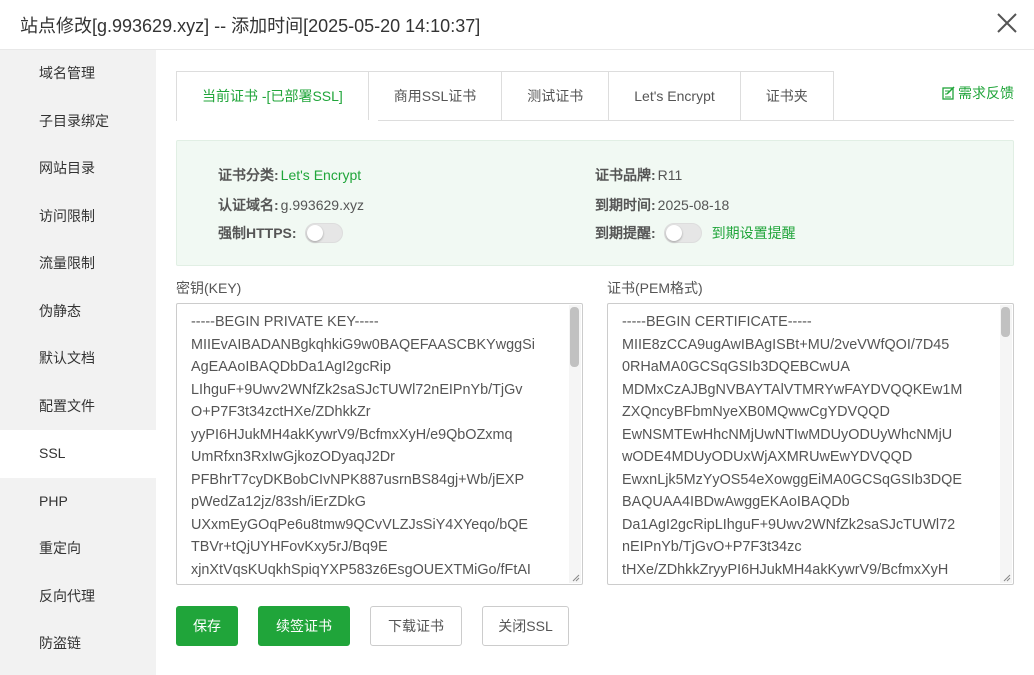  Describe the element at coordinates (625, 205) in the screenshot. I see `cert-expire-label: 到期时间:` at that location.